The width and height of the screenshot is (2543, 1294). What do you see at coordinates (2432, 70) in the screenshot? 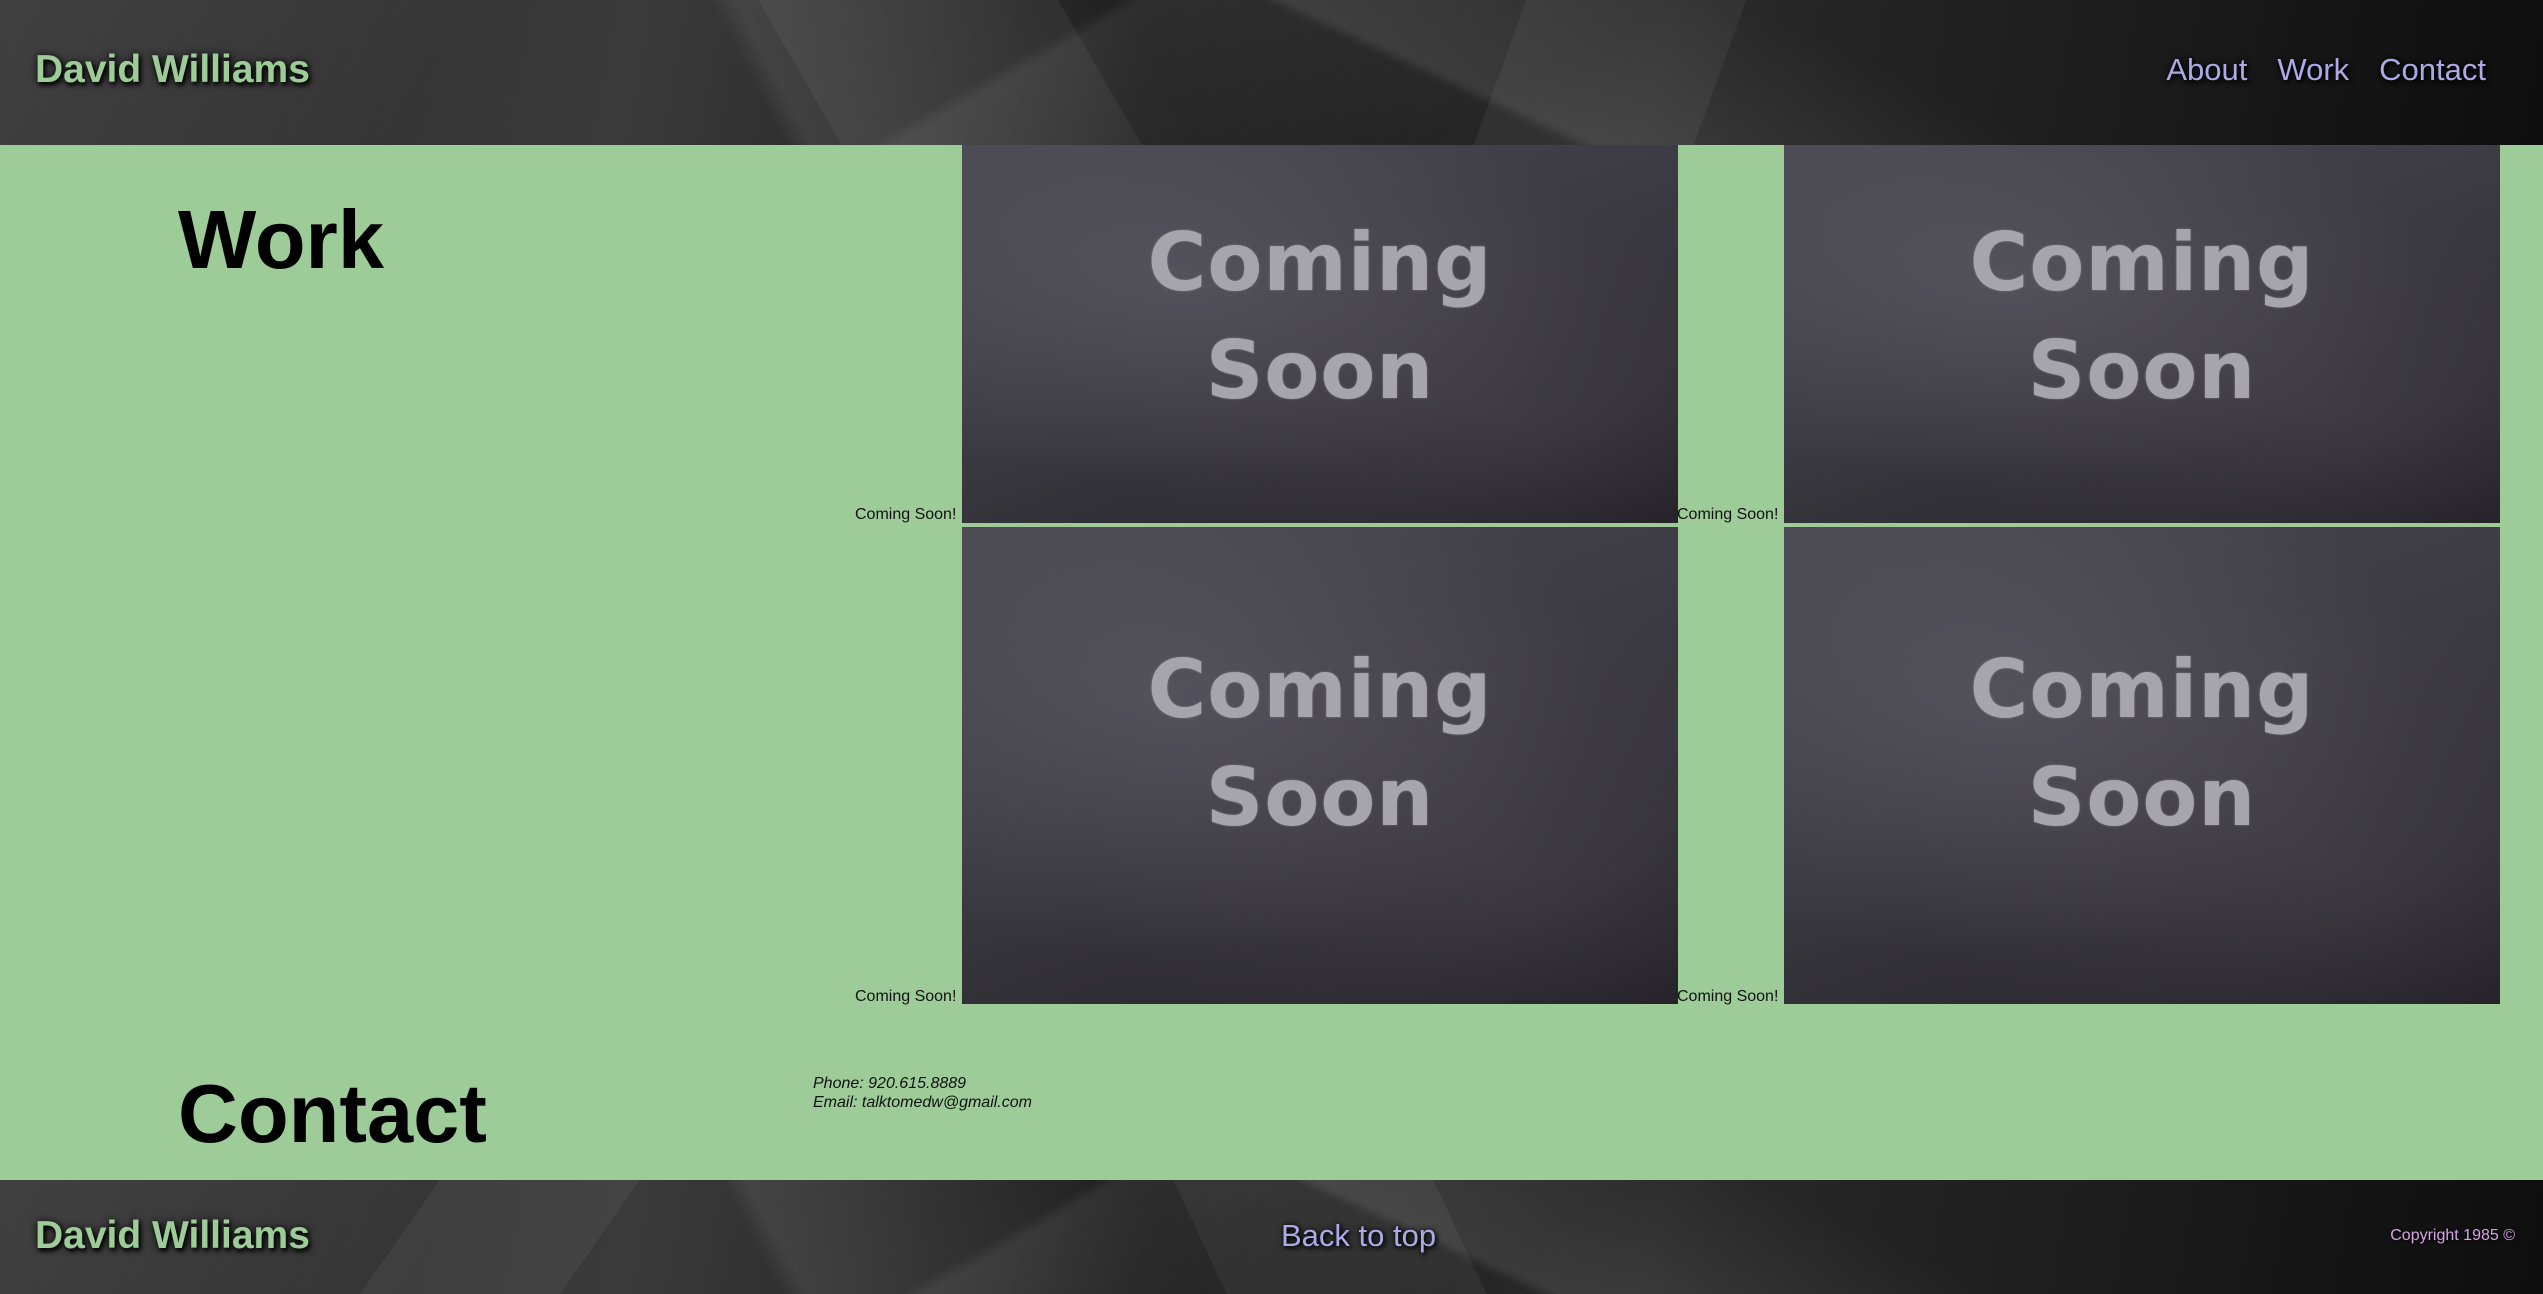
I see `nav-link-contact: Contact` at bounding box center [2432, 70].